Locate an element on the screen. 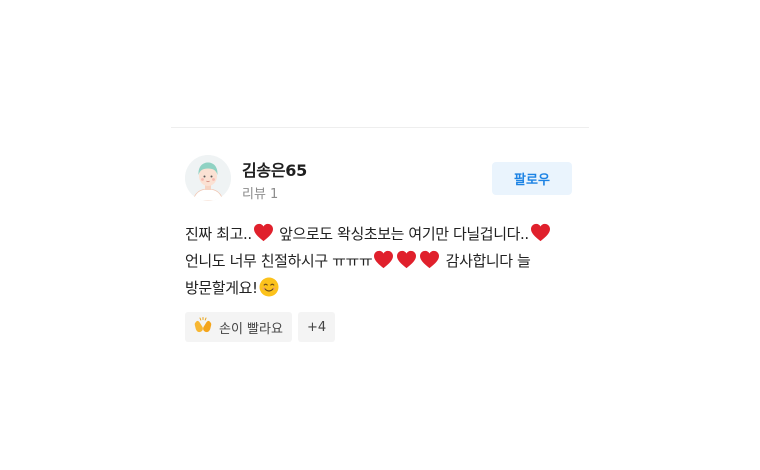  reaction-chip-fast-hands: 손이 빨라요 is located at coordinates (238, 327).